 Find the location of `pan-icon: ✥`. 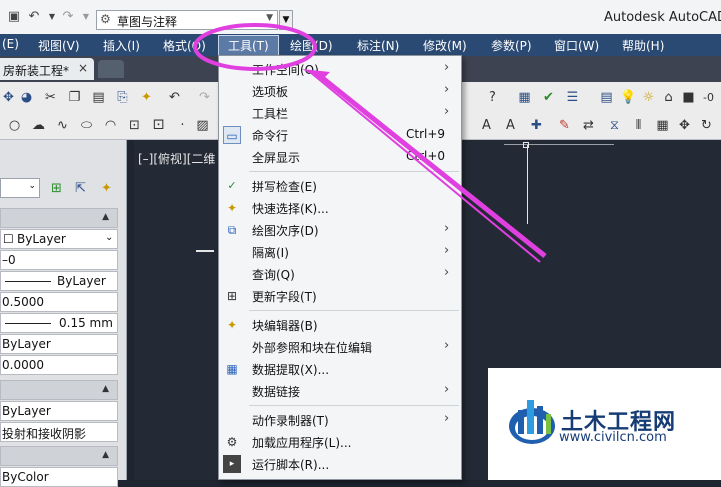

pan-icon: ✥ is located at coordinates (8, 97).